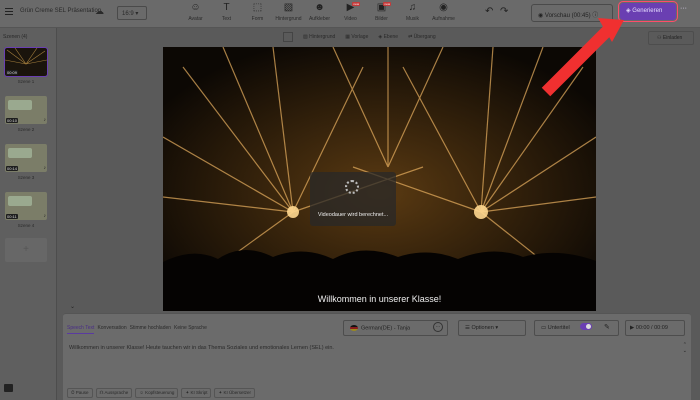 Image resolution: width=700 pixels, height=400 pixels. Describe the element at coordinates (12, 168) in the screenshot. I see `scene-duration: 00:14` at that location.